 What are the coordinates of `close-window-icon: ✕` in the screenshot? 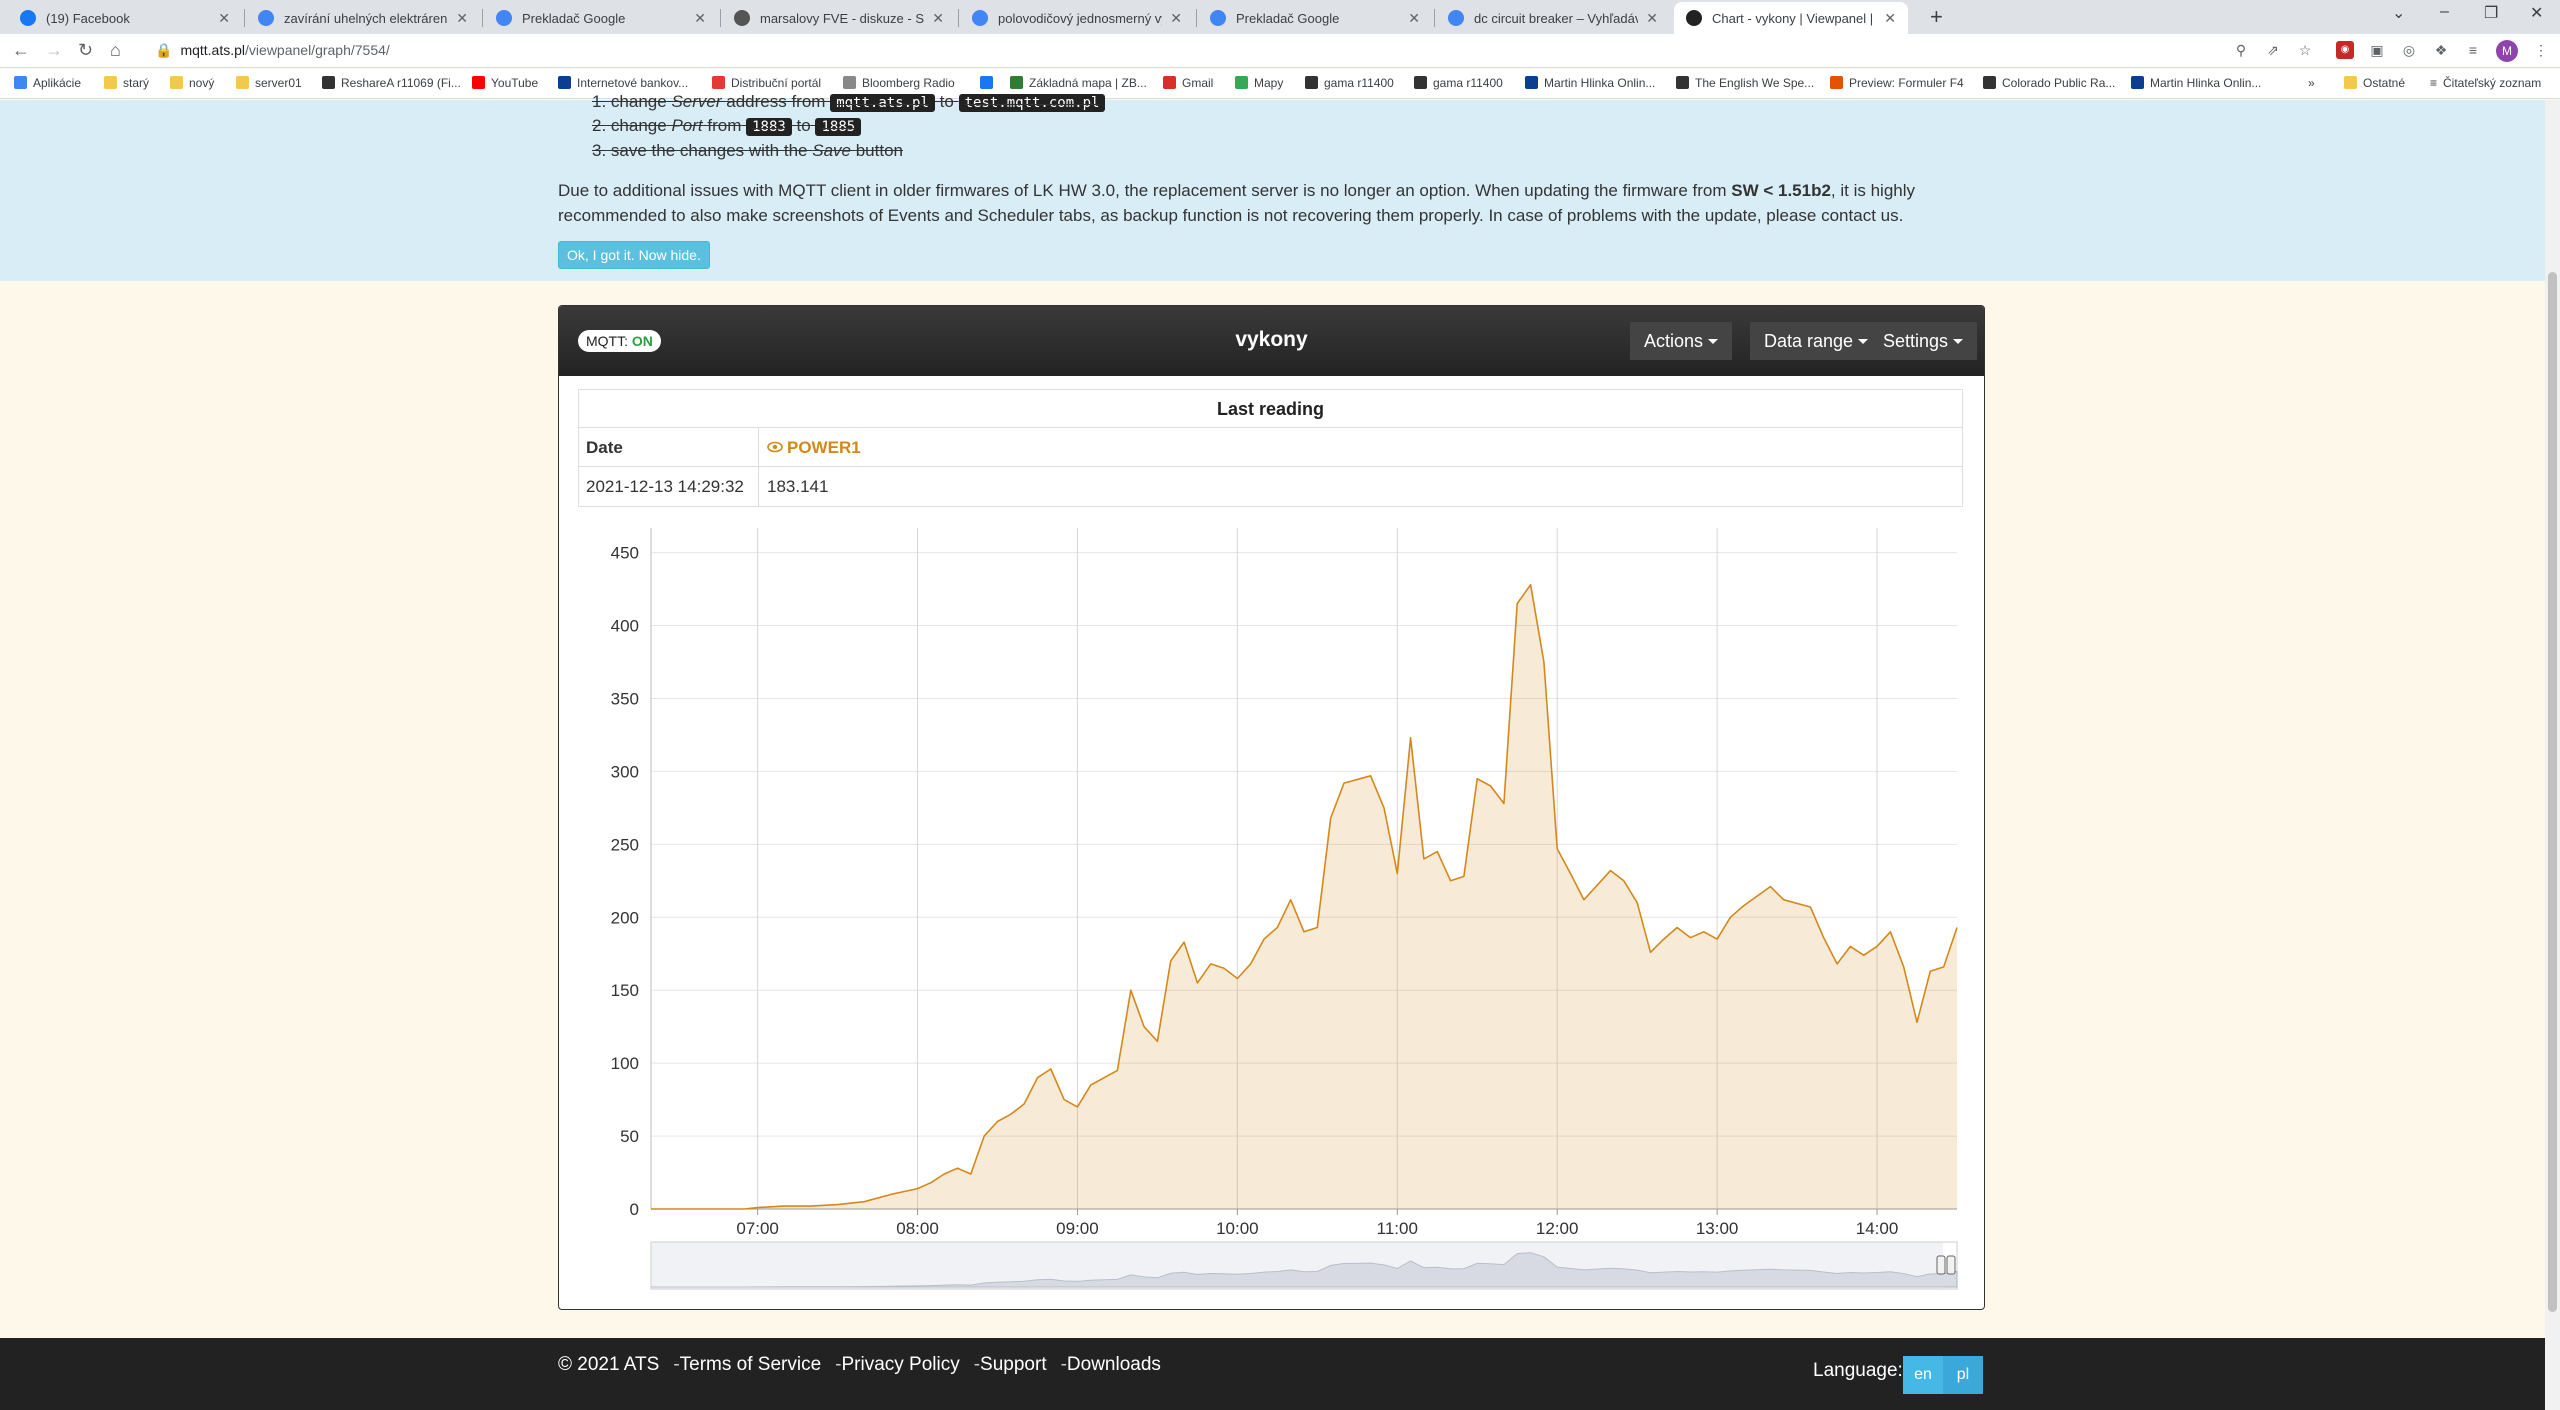 It's located at (2536, 13).